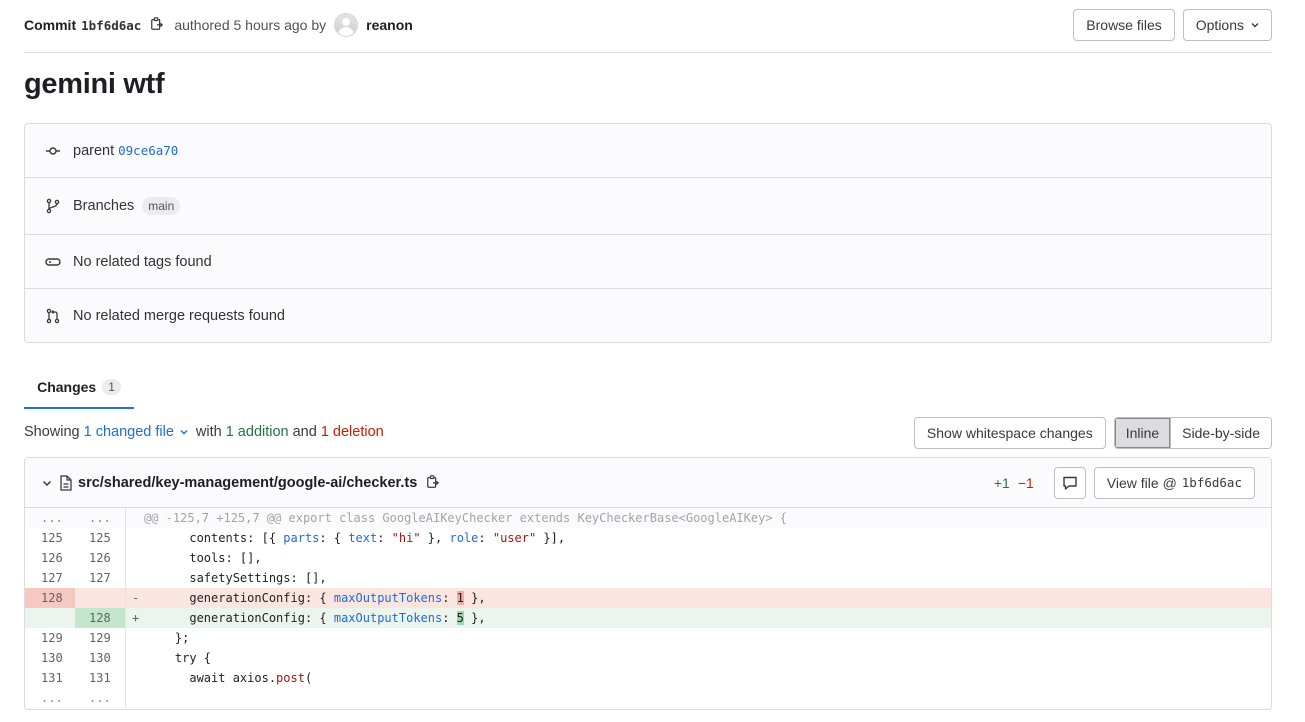 This screenshot has height=722, width=1305. What do you see at coordinates (179, 658) in the screenshot?
I see `code-content: try {` at bounding box center [179, 658].